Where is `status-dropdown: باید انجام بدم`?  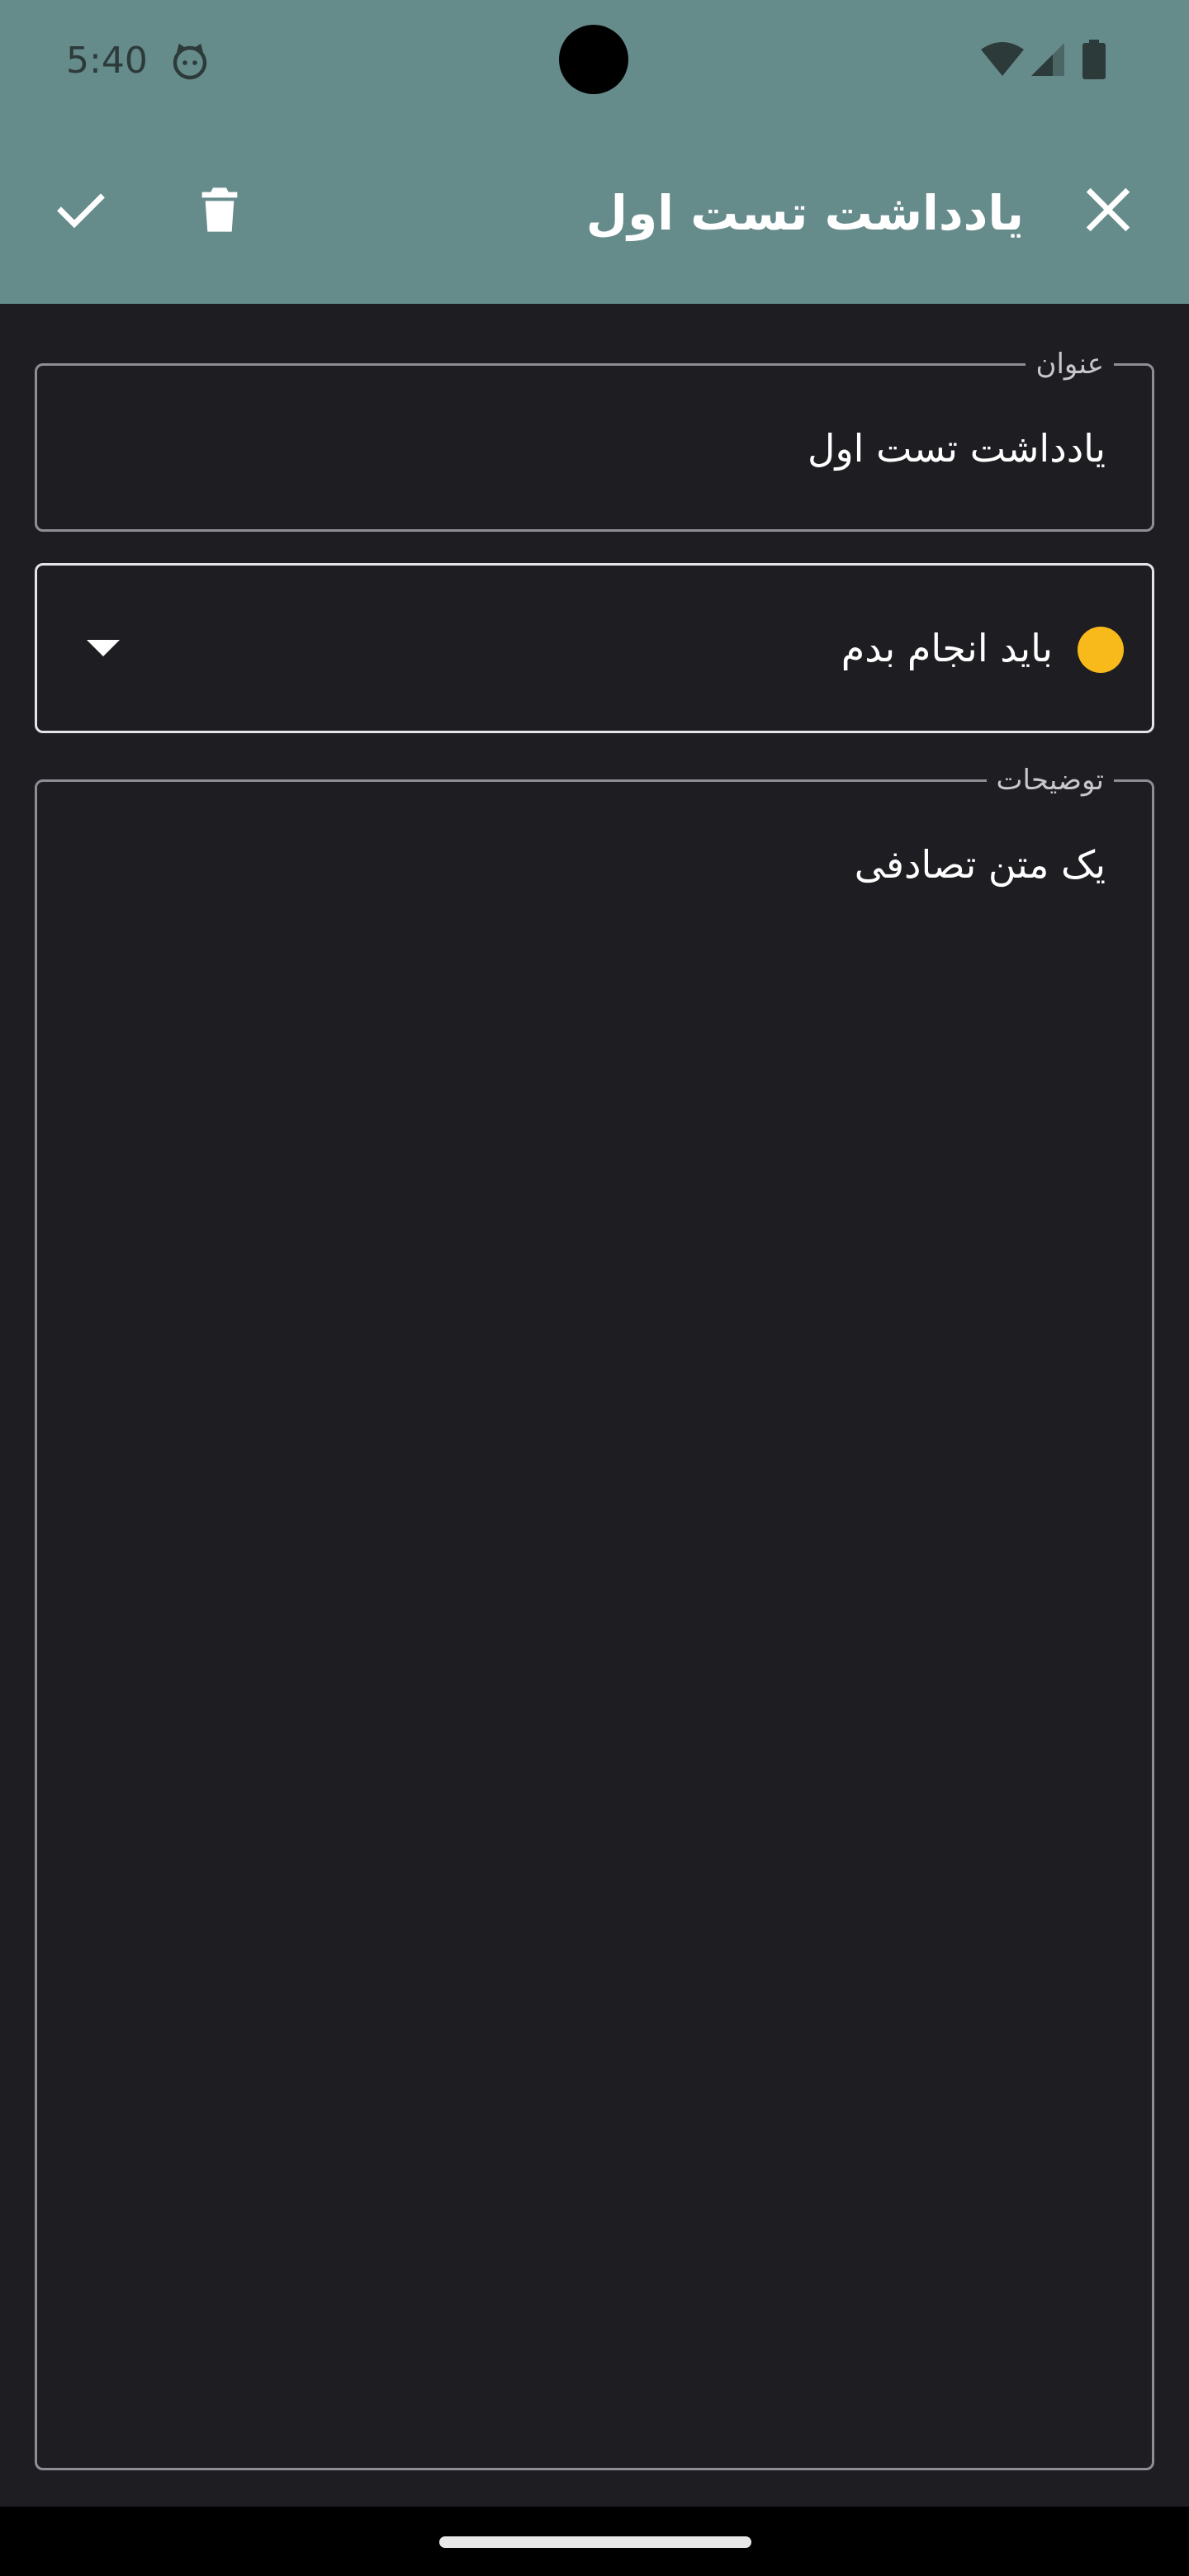 status-dropdown: باید انجام بدم is located at coordinates (594, 648).